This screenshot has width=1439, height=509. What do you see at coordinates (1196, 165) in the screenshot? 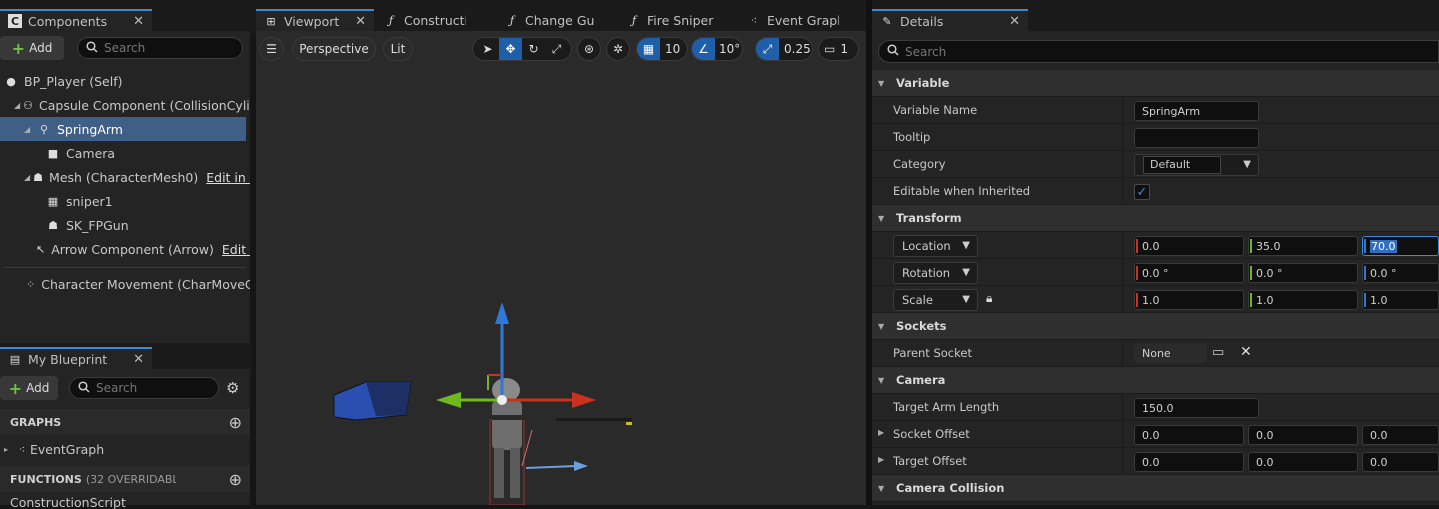
I see `category-dropdown: Default ▼` at bounding box center [1196, 165].